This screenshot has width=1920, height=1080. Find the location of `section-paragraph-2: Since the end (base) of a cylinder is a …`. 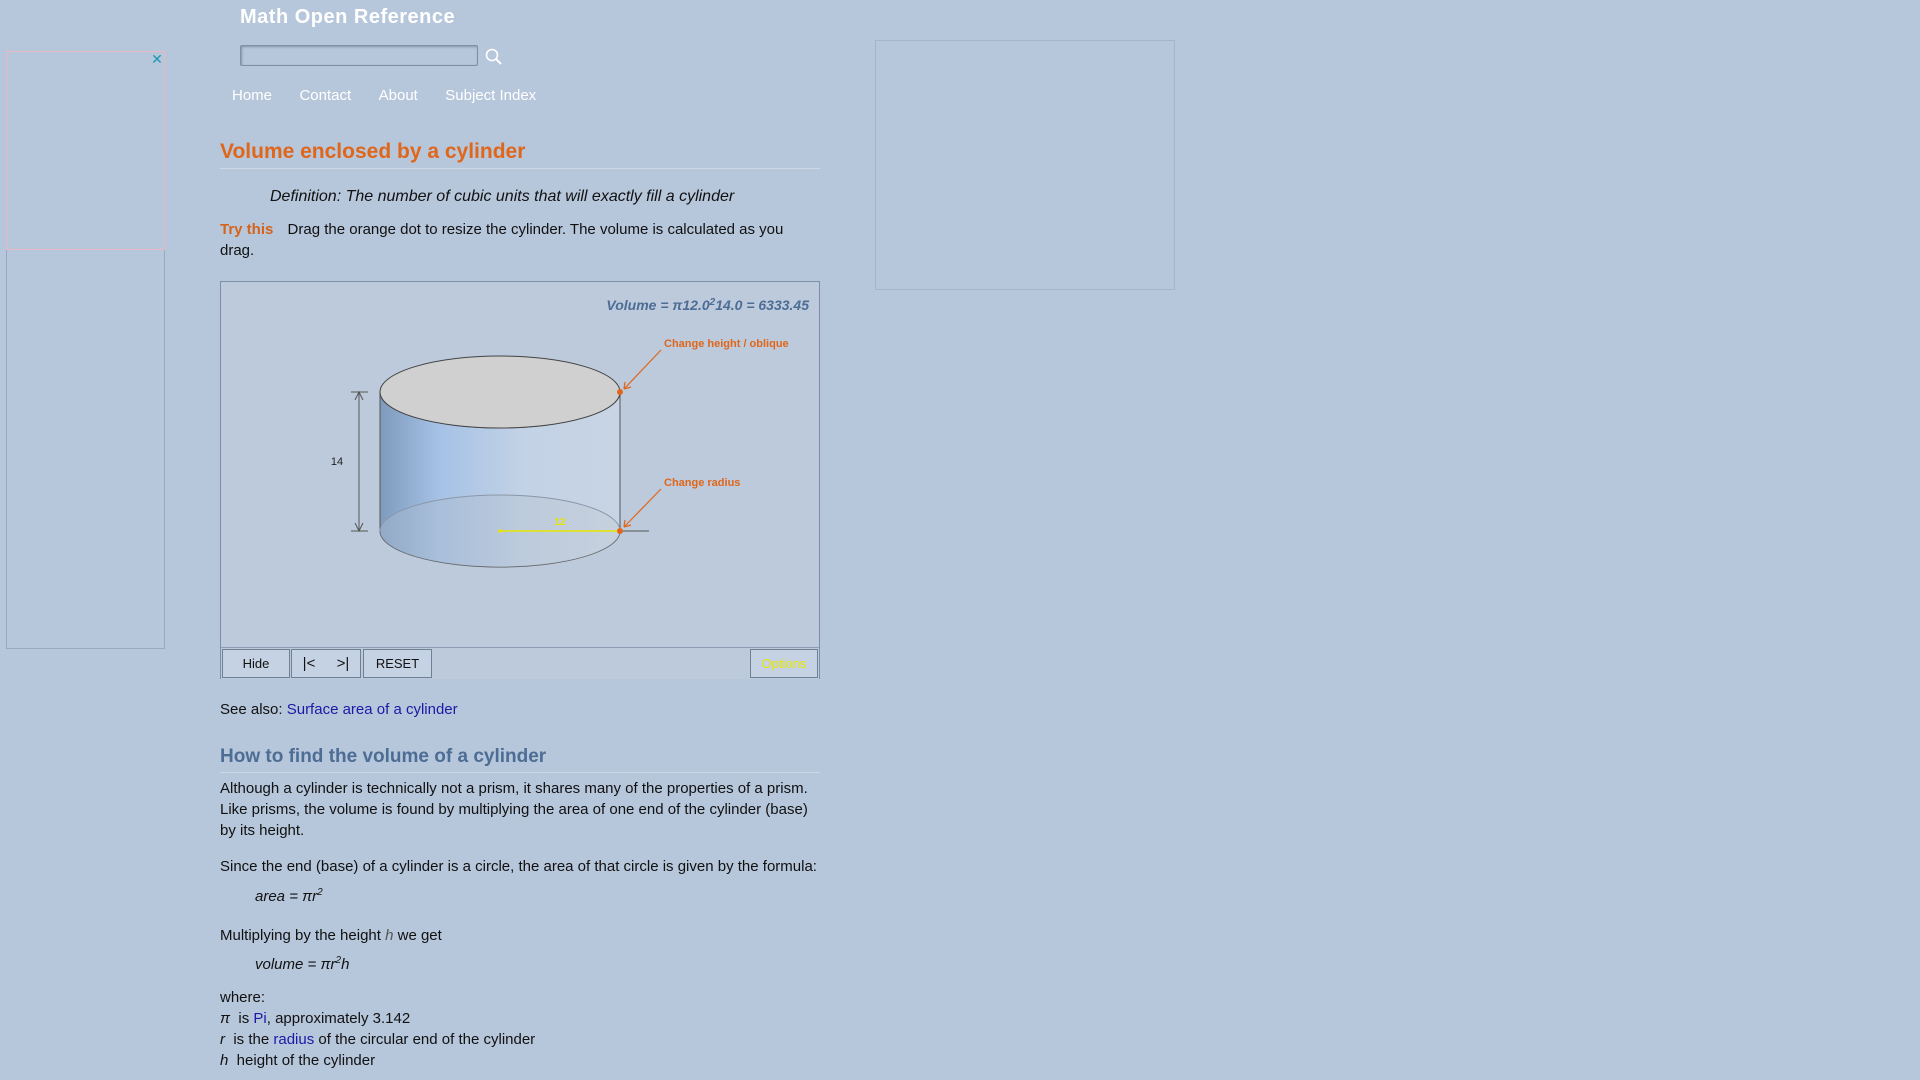

section-paragraph-2: Since the end (base) of a cylinder is a … is located at coordinates (518, 866).